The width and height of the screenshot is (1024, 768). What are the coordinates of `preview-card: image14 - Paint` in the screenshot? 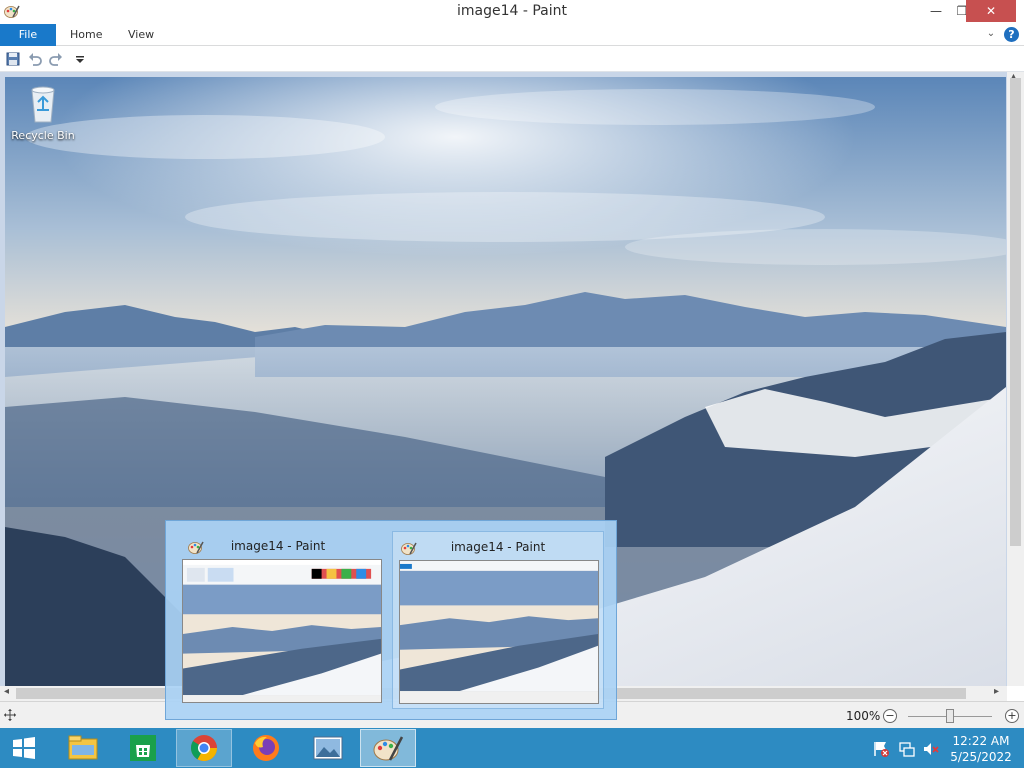 It's located at (278, 620).